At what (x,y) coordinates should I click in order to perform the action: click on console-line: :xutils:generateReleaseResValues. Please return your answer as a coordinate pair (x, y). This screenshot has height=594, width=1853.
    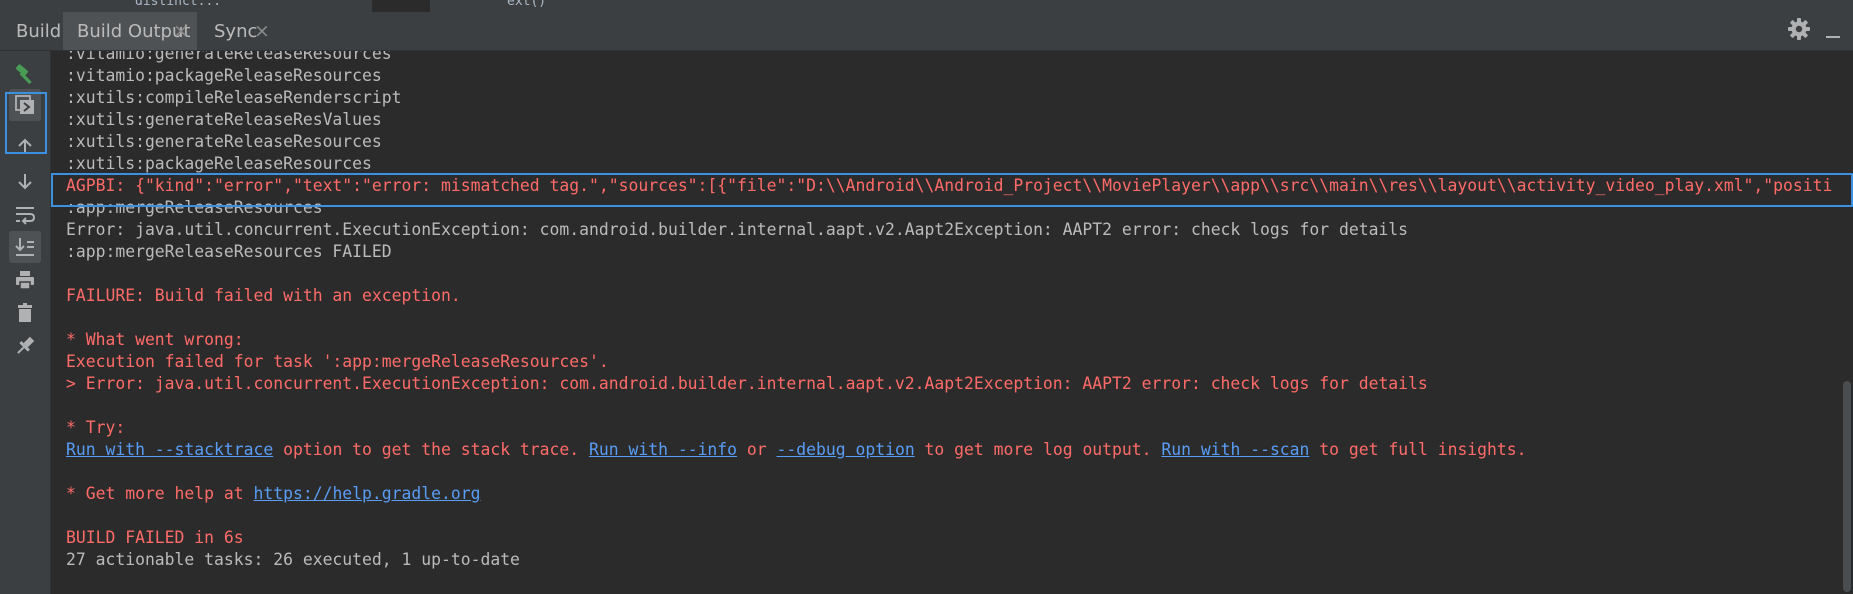
    Looking at the image, I should click on (224, 119).